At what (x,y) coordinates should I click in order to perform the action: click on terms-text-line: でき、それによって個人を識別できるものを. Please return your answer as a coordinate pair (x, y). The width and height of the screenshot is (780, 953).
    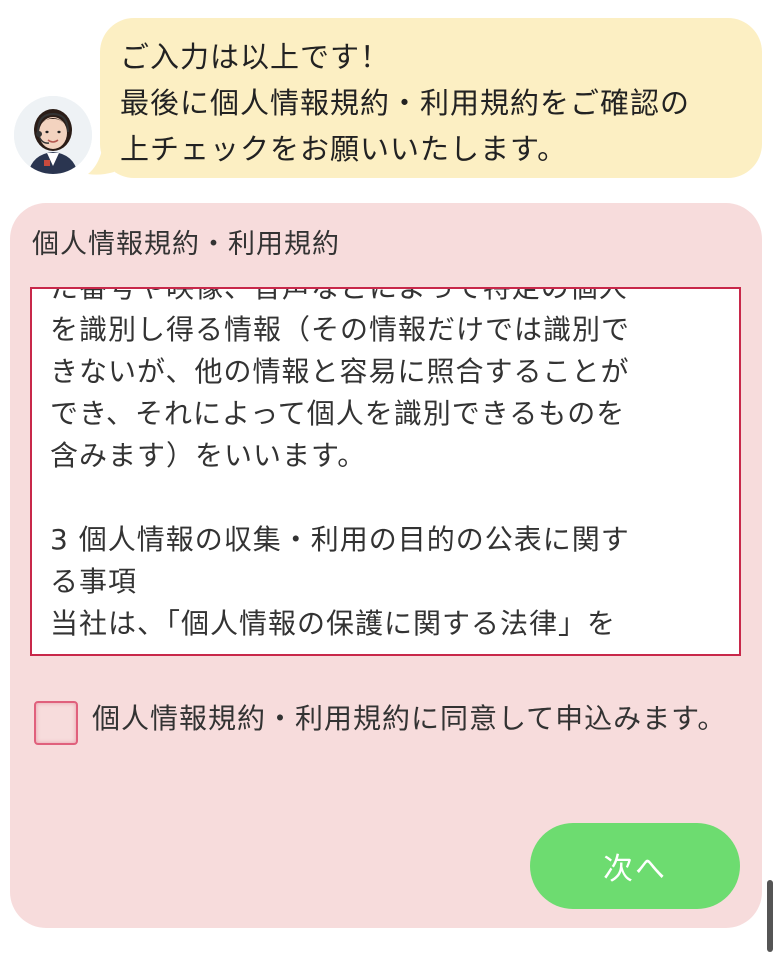
    Looking at the image, I should click on (338, 413).